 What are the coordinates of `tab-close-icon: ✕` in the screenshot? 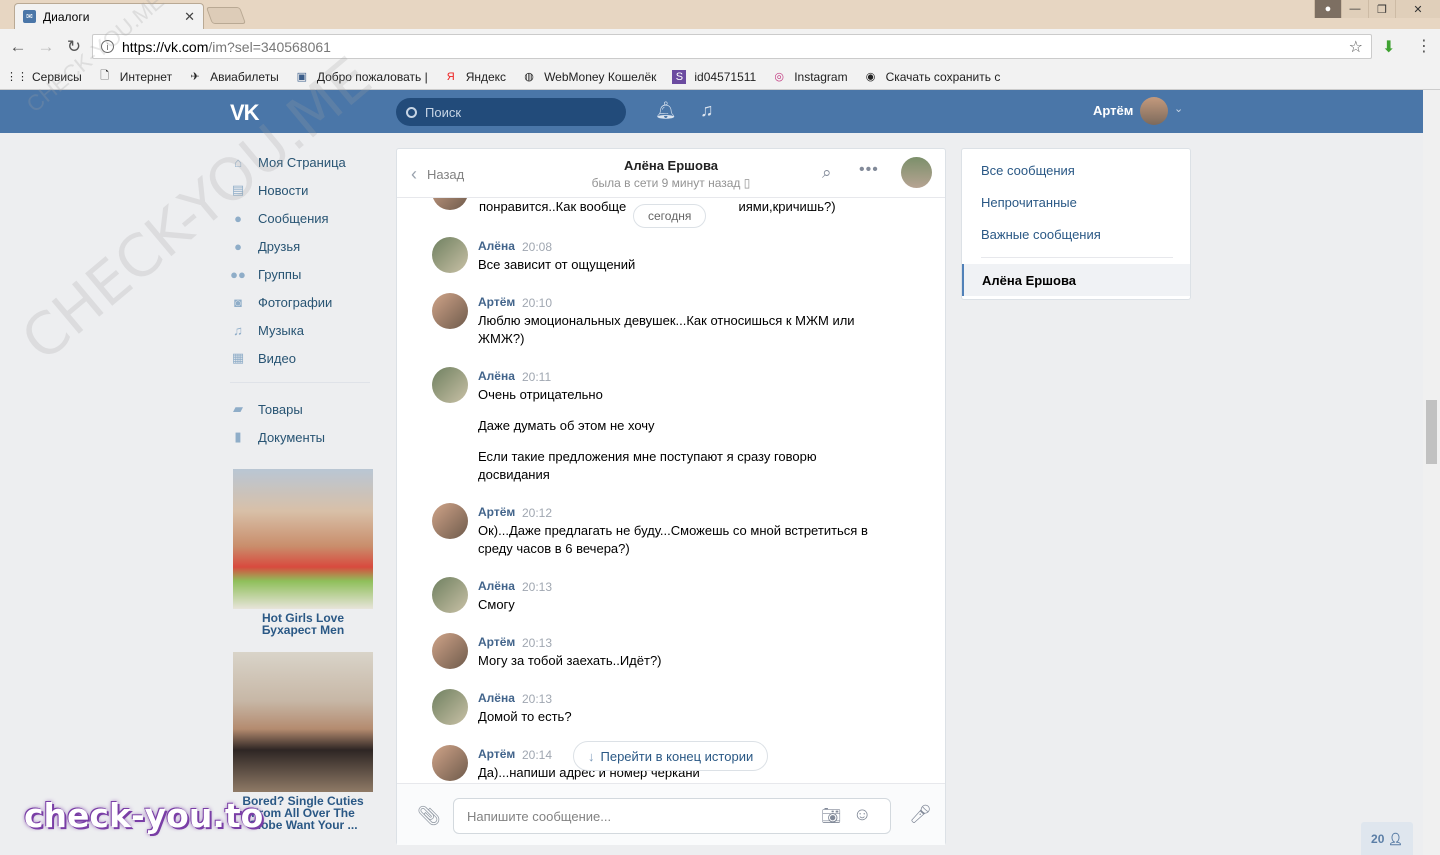 It's located at (189, 17).